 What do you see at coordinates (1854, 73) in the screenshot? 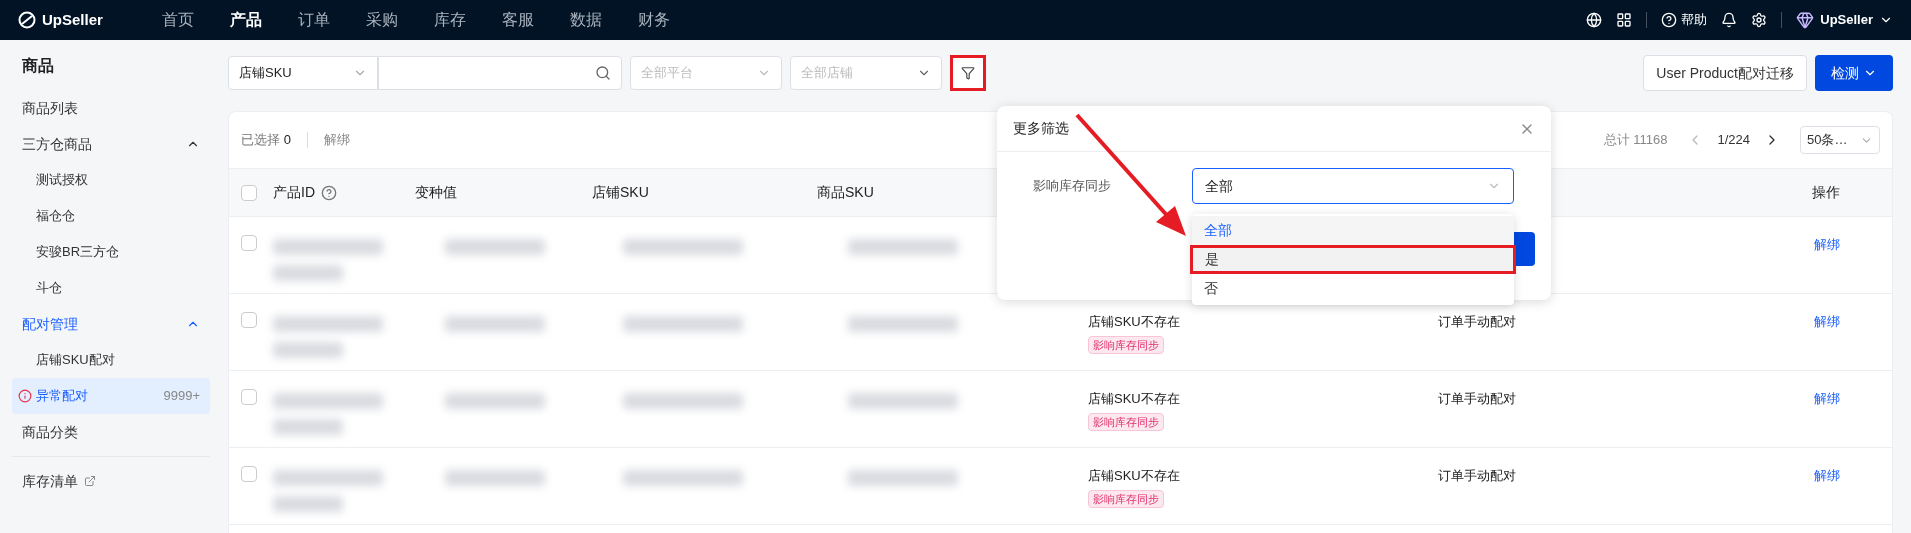
I see `detect-button: 检测` at bounding box center [1854, 73].